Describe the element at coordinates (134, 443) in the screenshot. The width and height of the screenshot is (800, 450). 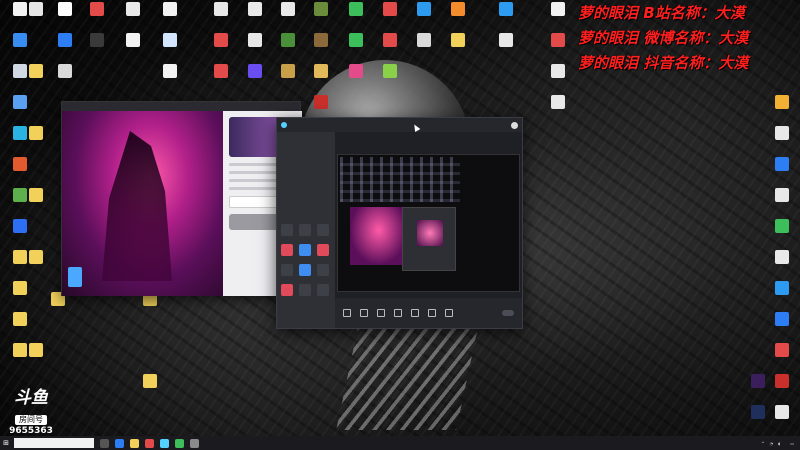
I see `file-explorer-icon` at that location.